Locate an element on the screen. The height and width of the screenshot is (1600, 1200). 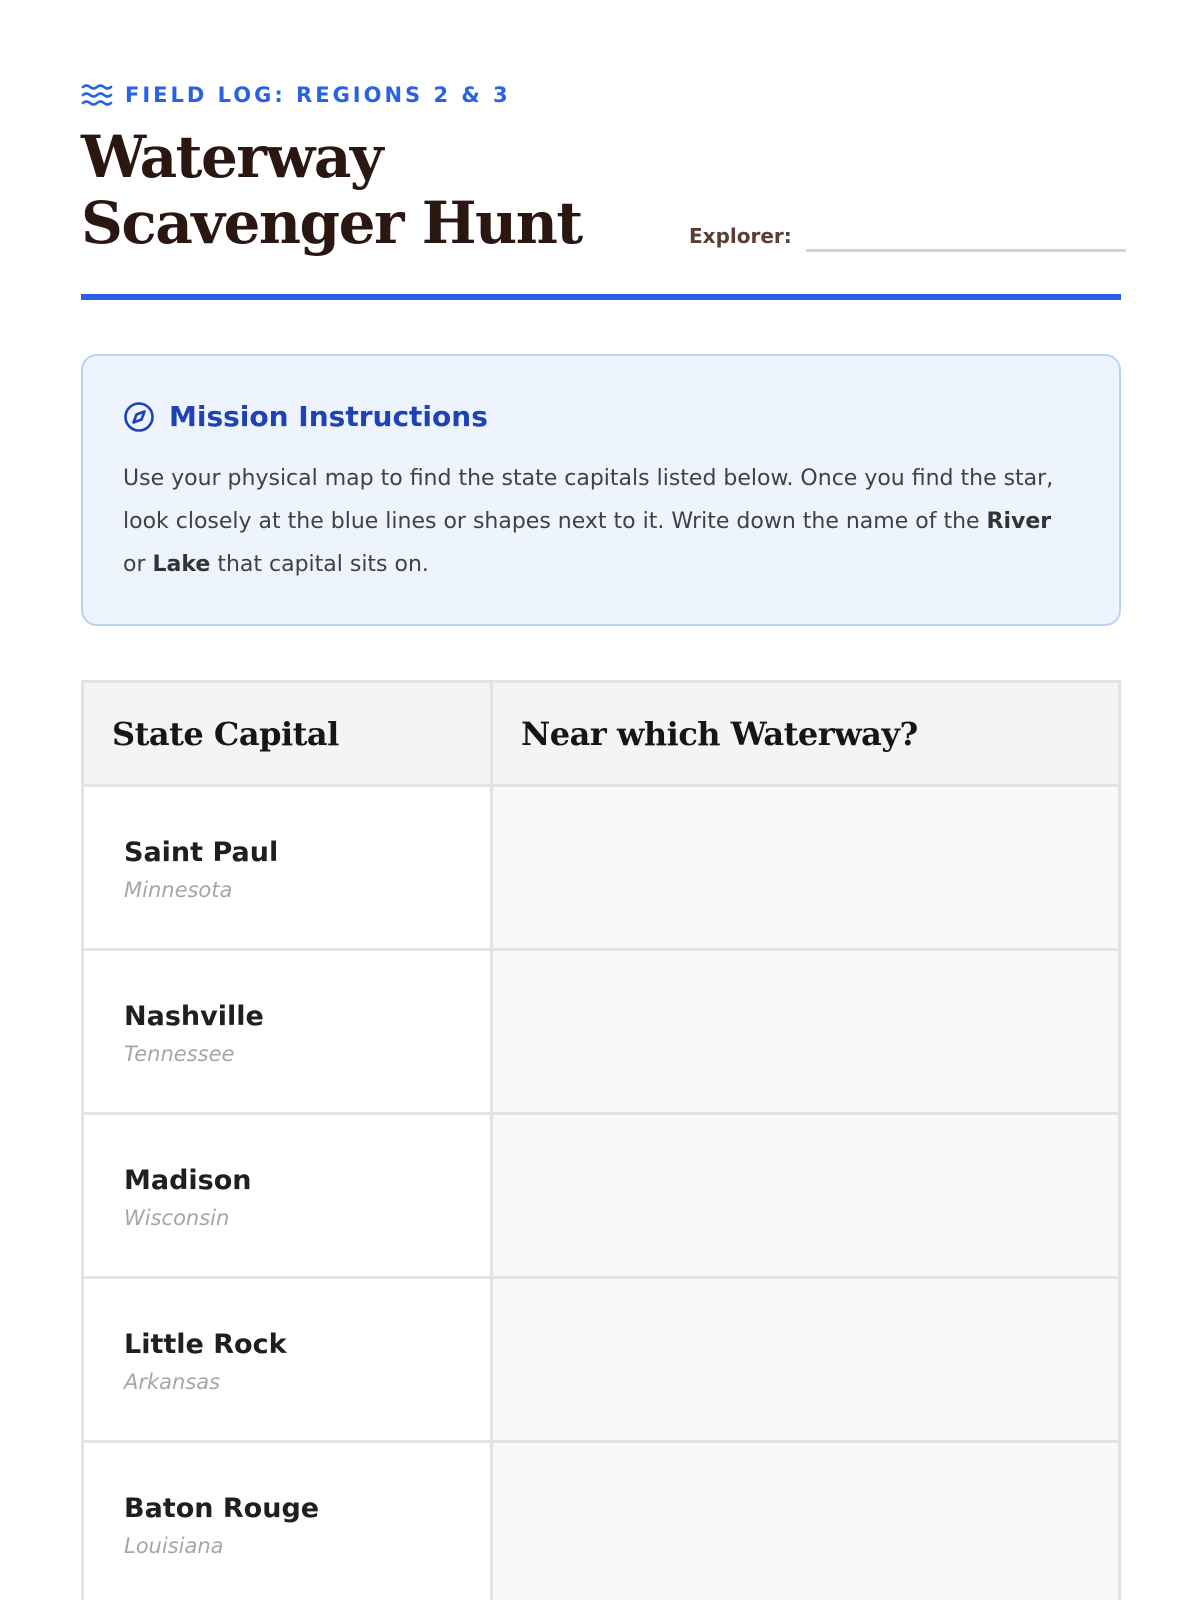
capital-name: Little Rock is located at coordinates (205, 1344).